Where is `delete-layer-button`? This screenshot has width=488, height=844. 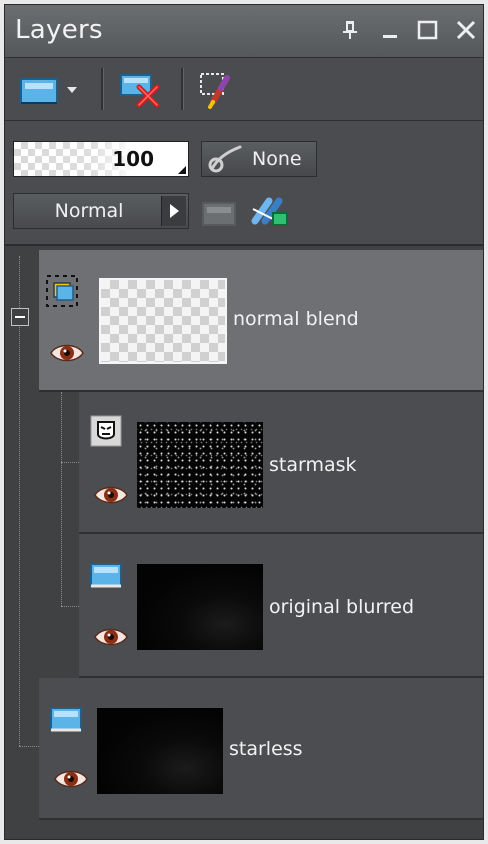
delete-layer-button is located at coordinates (142, 90).